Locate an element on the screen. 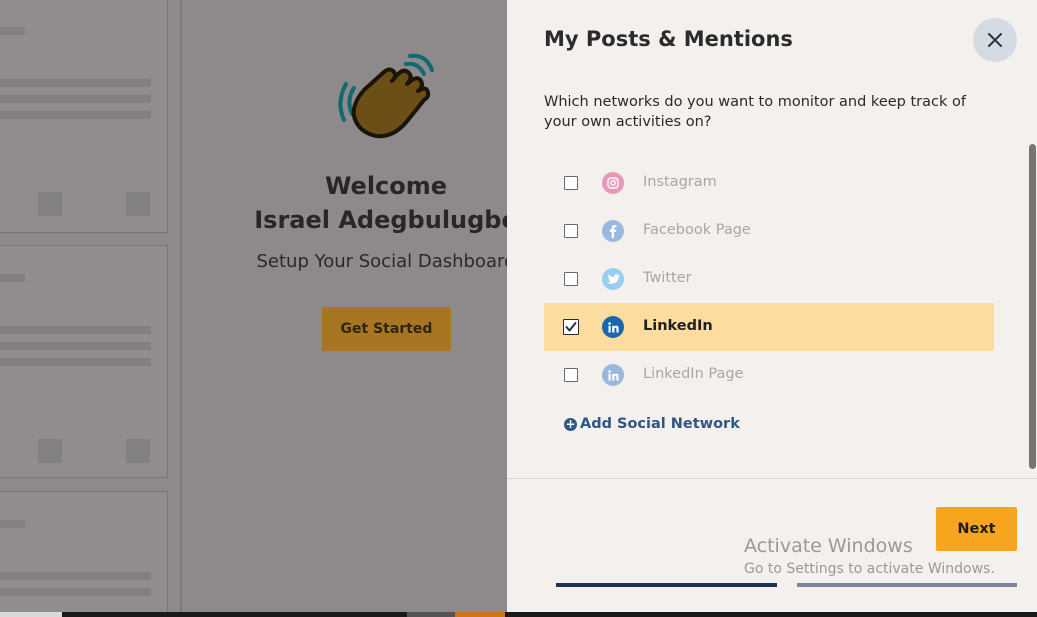 The width and height of the screenshot is (1037, 617). checkbox-linkedin is located at coordinates (571, 327).